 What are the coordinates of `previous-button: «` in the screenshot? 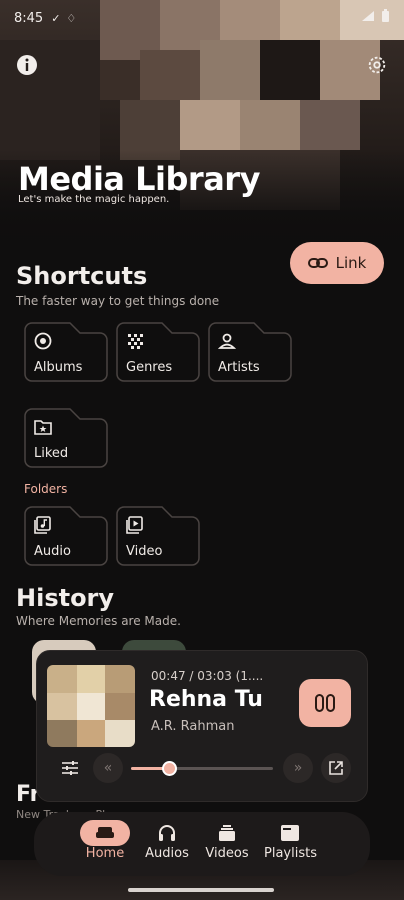 It's located at (108, 768).